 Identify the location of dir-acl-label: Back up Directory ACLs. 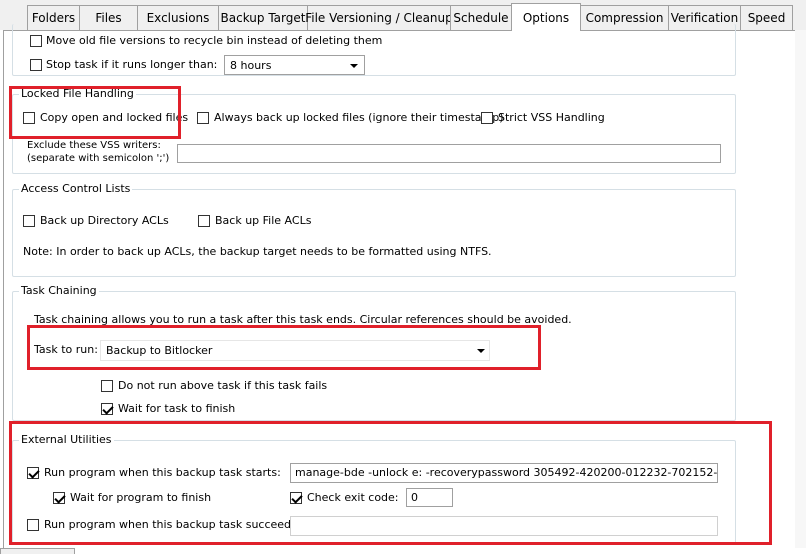
(104, 220).